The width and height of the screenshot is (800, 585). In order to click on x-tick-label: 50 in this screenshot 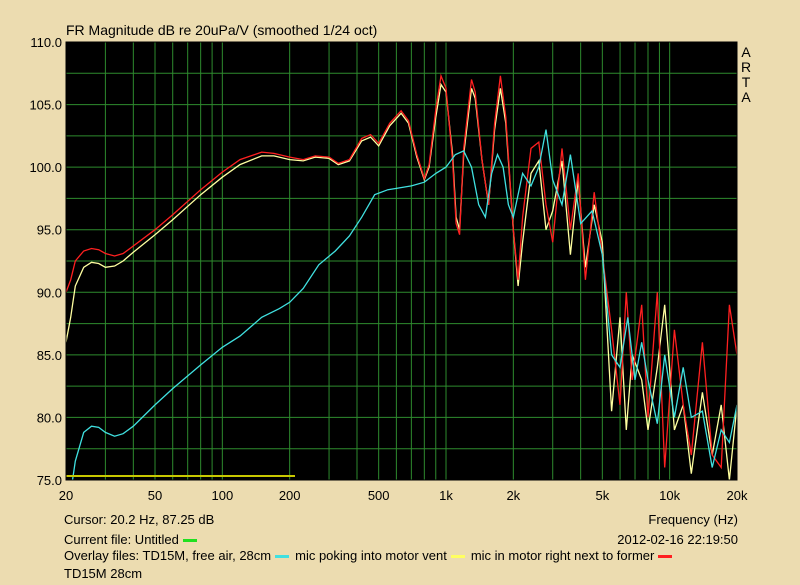, I will do `click(155, 495)`.